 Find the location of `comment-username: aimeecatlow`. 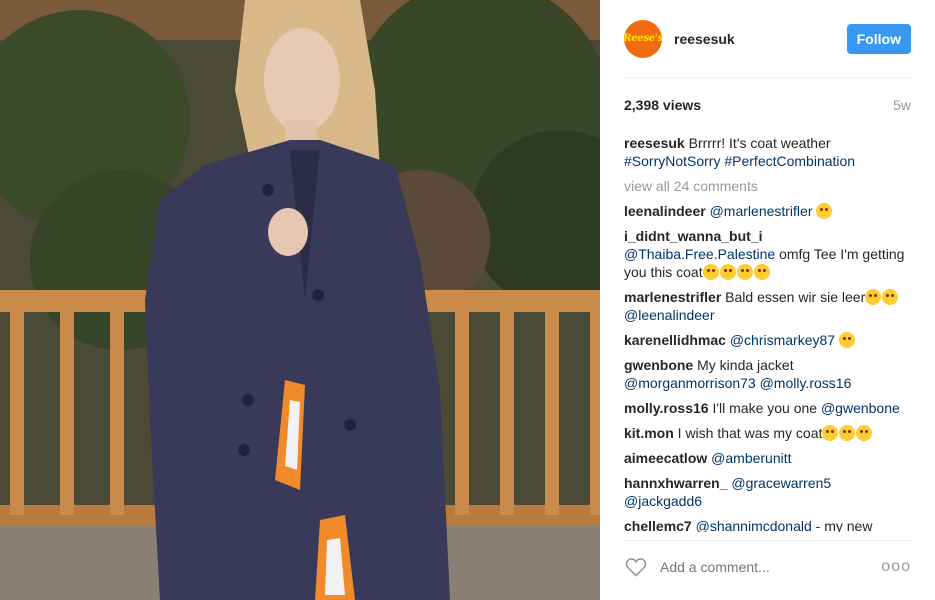

comment-username: aimeecatlow is located at coordinates (665, 458).